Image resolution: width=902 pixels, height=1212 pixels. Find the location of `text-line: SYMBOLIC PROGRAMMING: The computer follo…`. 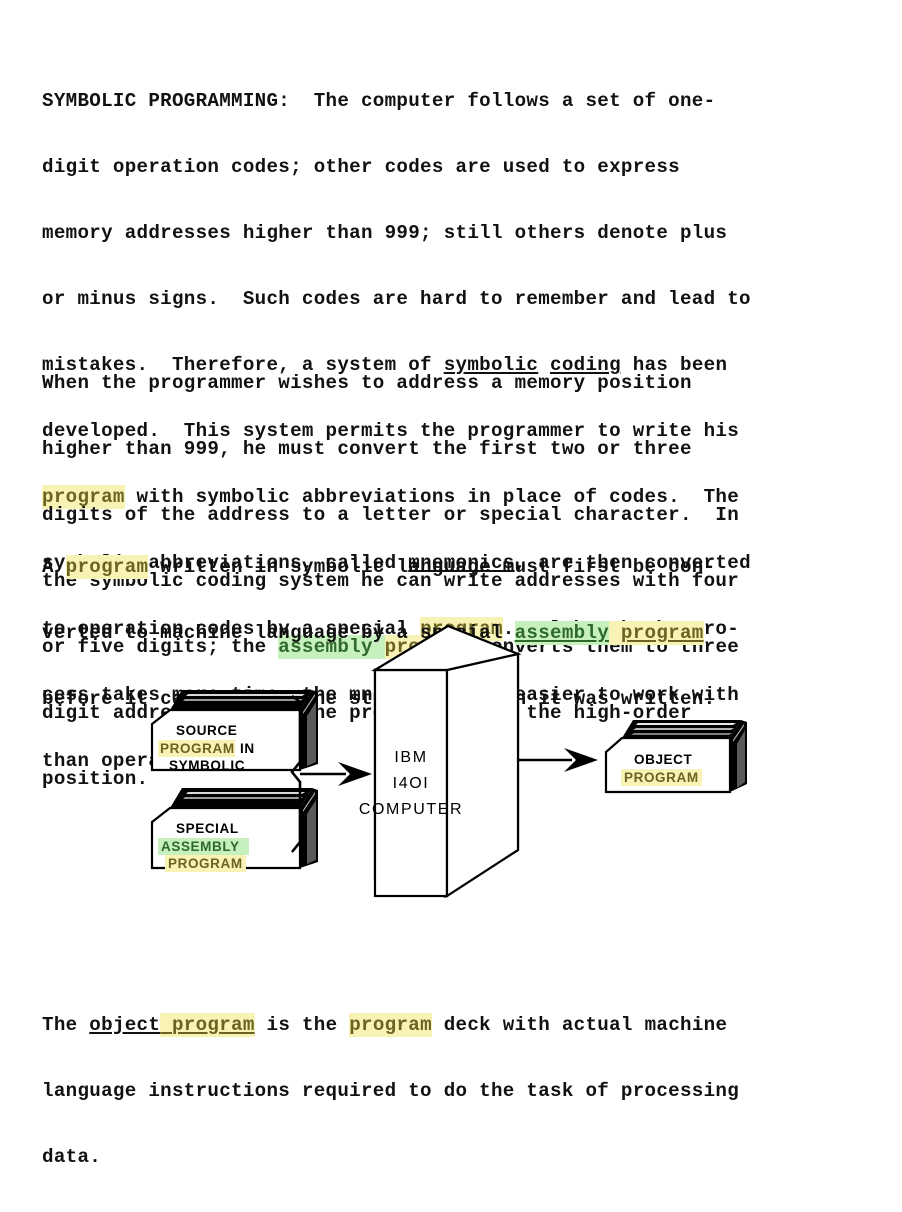

text-line: SYMBOLIC PROGRAMMING: The computer follo… is located at coordinates (379, 101).